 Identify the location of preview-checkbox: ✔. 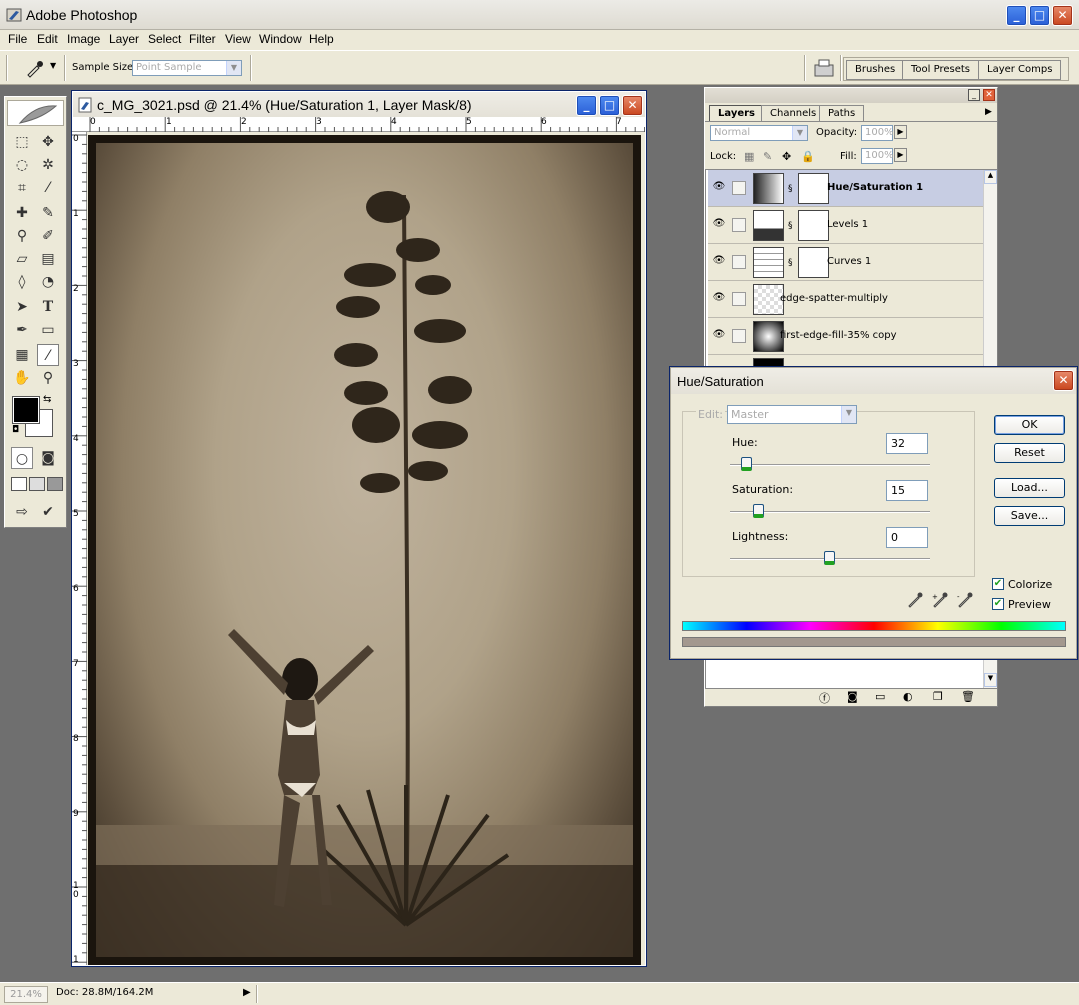
(998, 604).